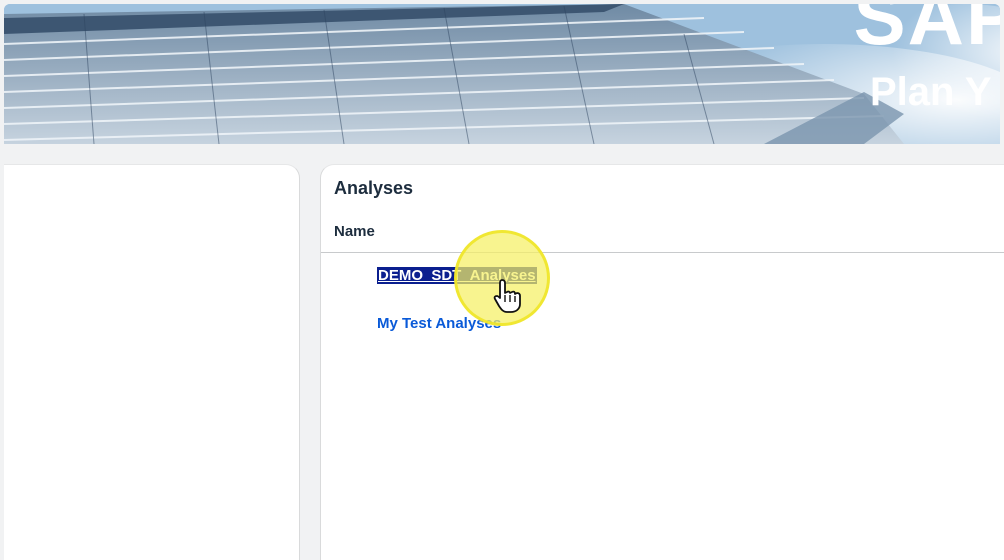 This screenshot has width=1004, height=560. I want to click on analysis-link-my-test: My Test Analyses, so click(439, 323).